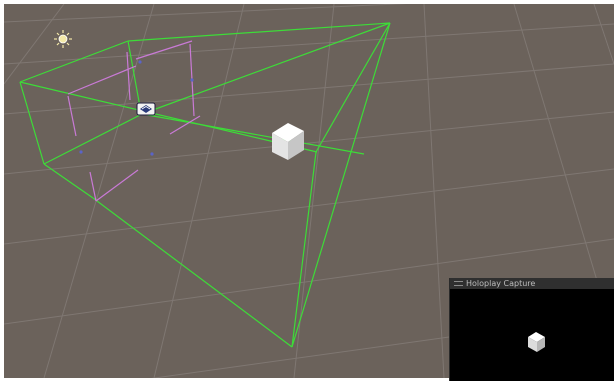 This screenshot has height=381, width=614. I want to click on cube-preview-icon, so click(536, 342).